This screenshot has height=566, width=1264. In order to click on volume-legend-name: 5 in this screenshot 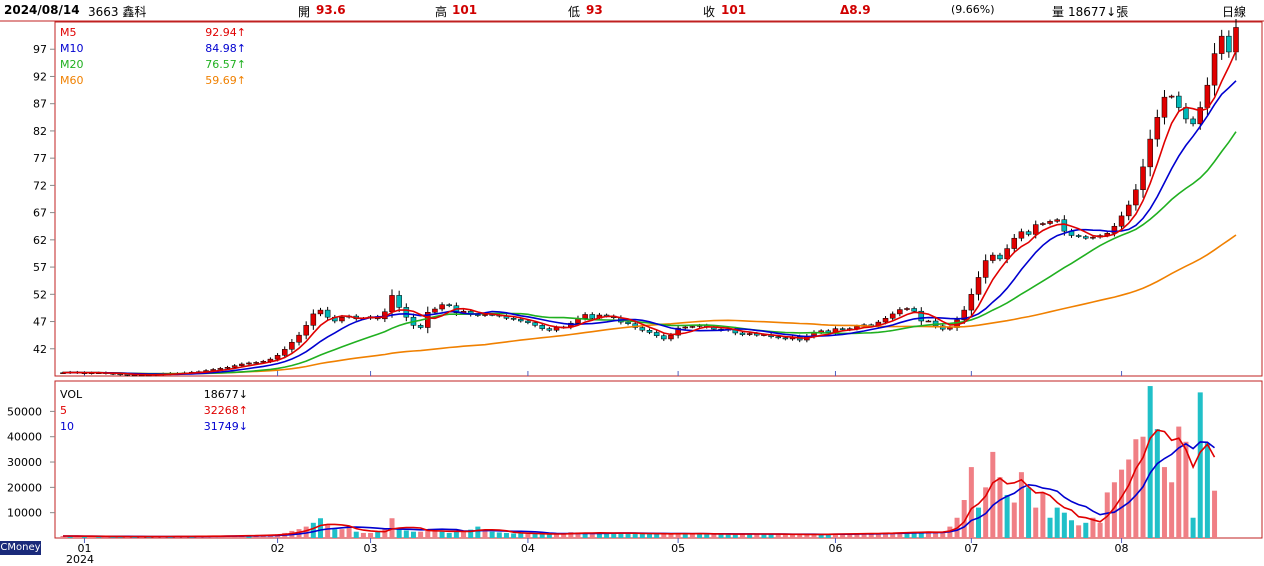, I will do `click(63, 410)`.